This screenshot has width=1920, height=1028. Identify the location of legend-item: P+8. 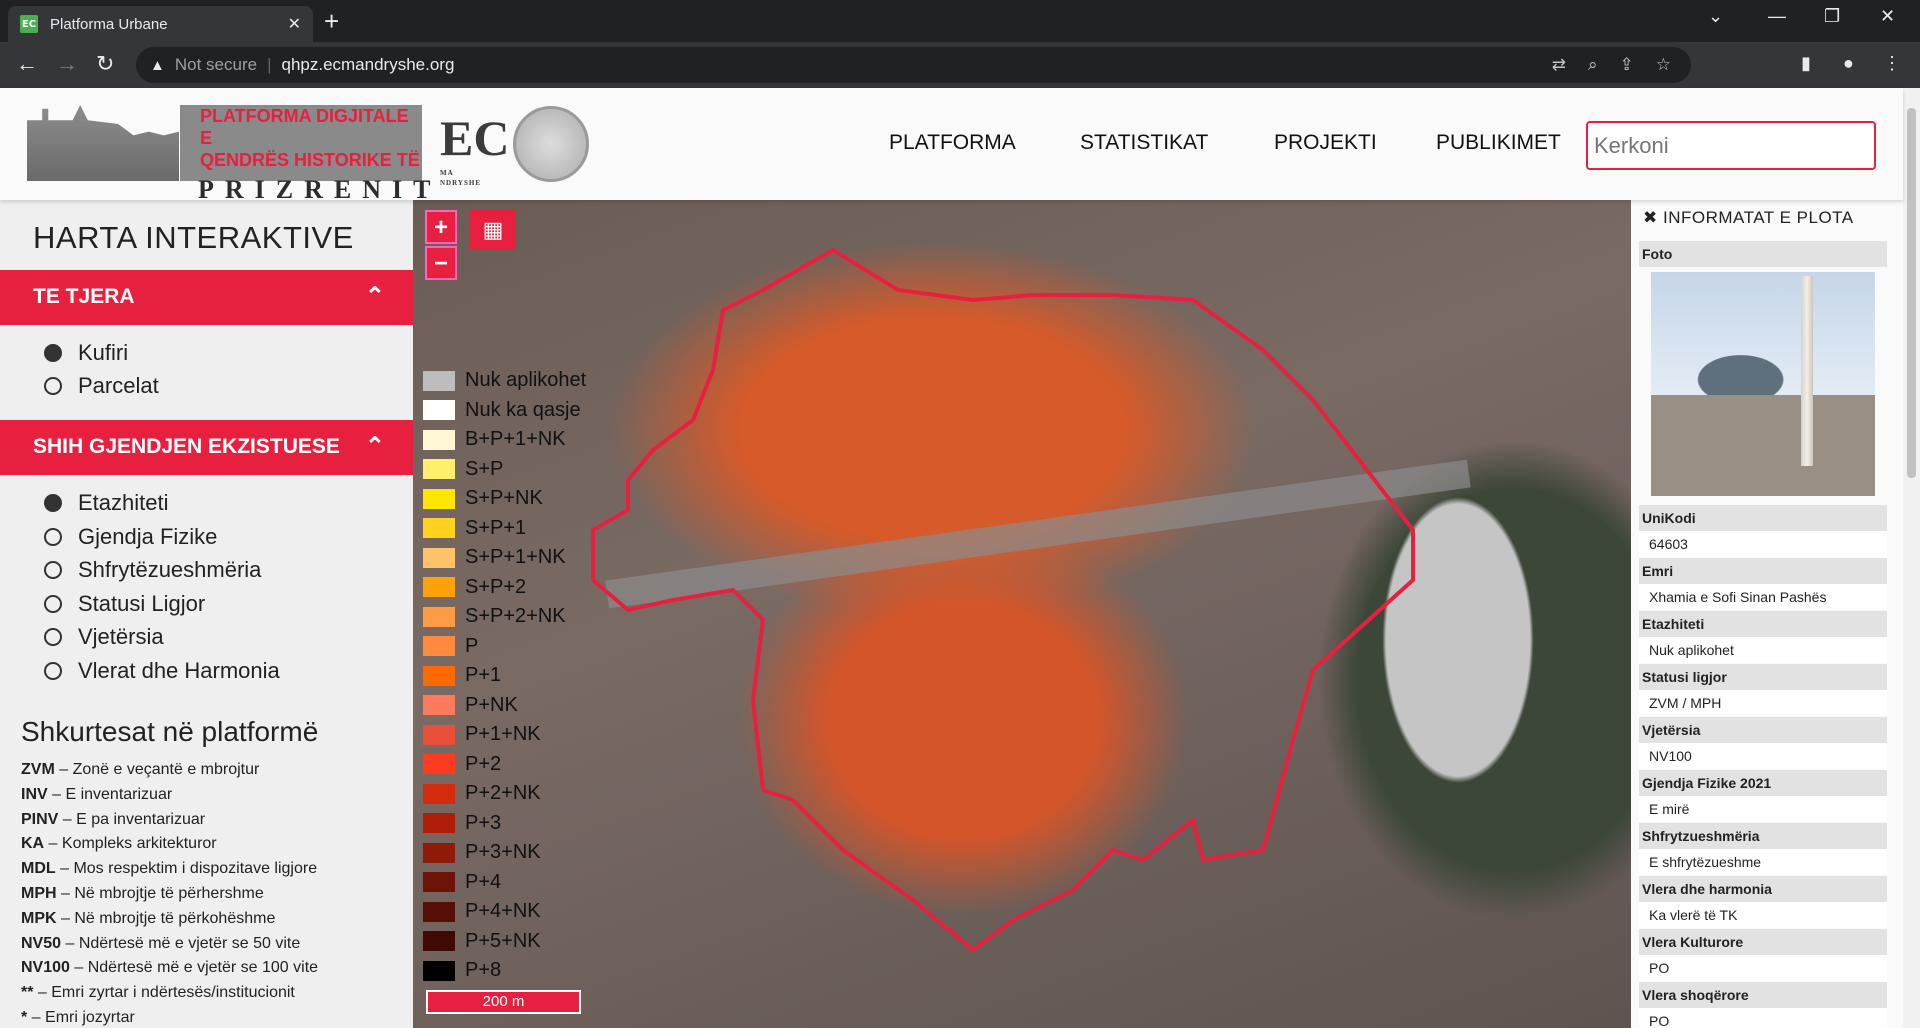
(462, 970).